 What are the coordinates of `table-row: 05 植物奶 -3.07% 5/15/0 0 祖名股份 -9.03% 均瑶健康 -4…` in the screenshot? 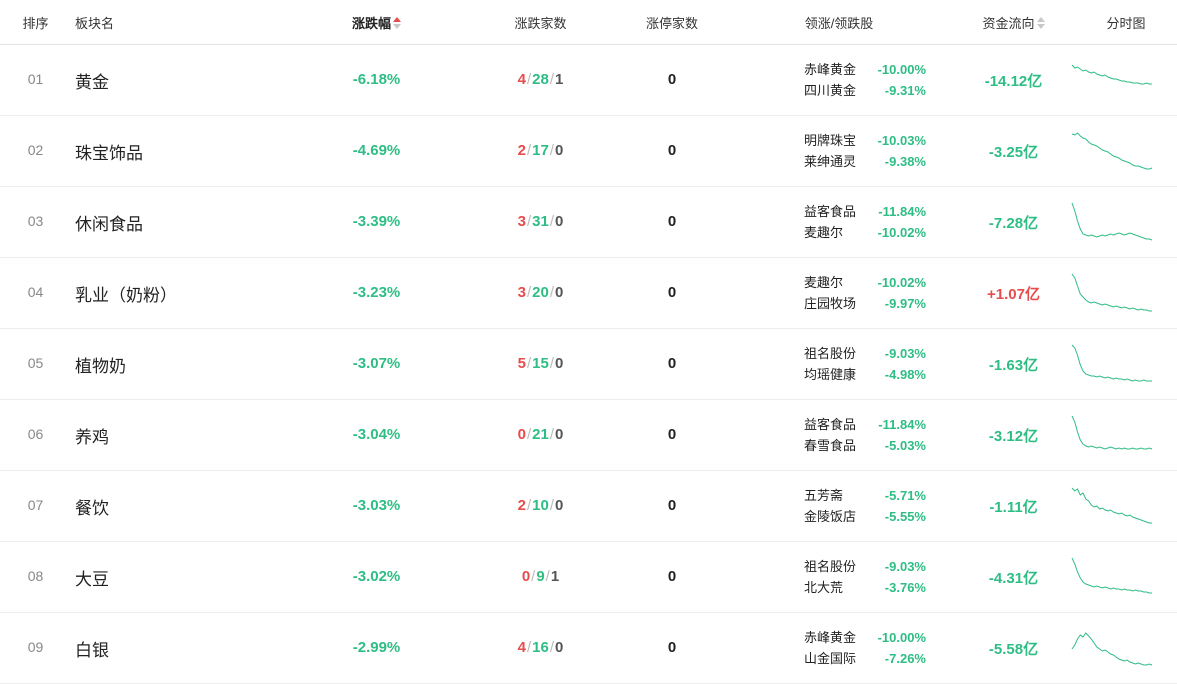 It's located at (588, 364).